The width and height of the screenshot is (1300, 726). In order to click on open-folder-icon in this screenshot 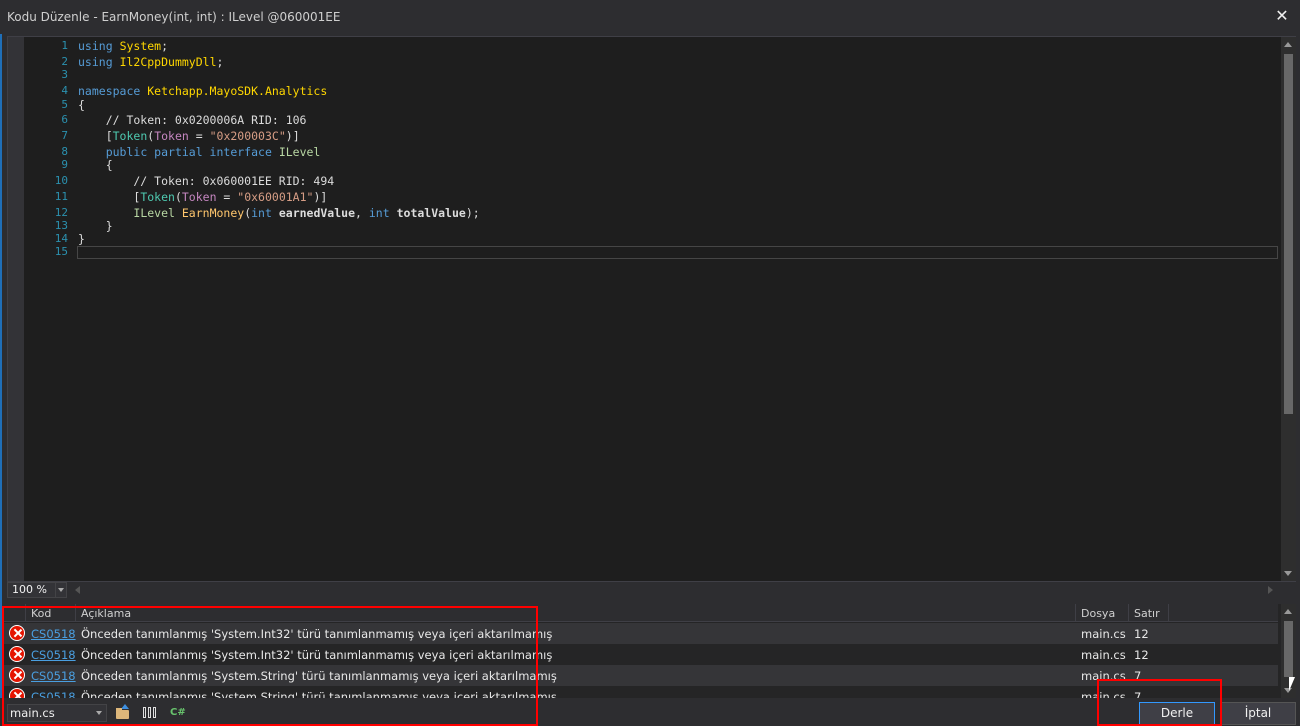, I will do `click(123, 712)`.